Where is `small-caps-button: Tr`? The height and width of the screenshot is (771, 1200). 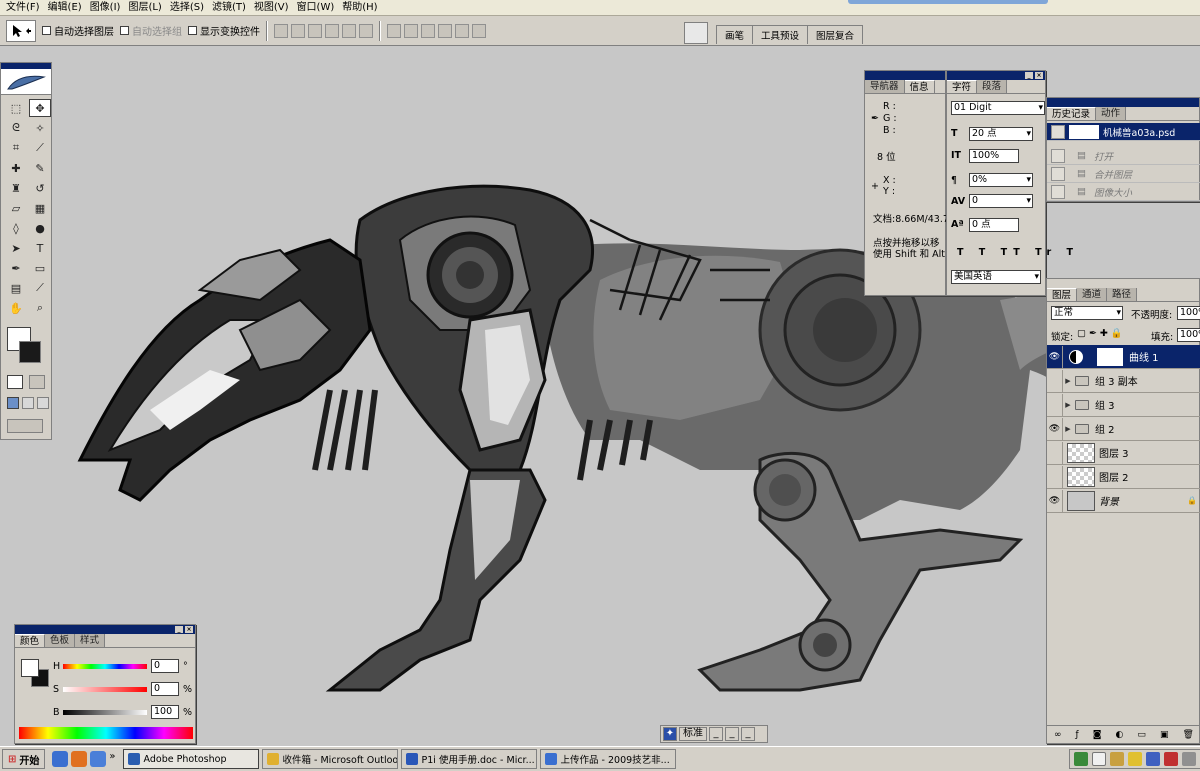 small-caps-button: Tr is located at coordinates (1046, 252).